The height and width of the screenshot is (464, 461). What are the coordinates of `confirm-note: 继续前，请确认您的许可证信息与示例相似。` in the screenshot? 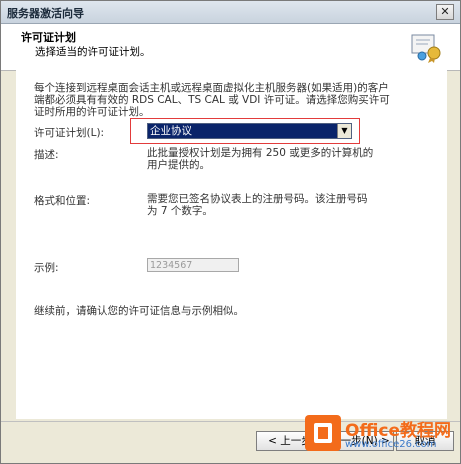 It's located at (139, 311).